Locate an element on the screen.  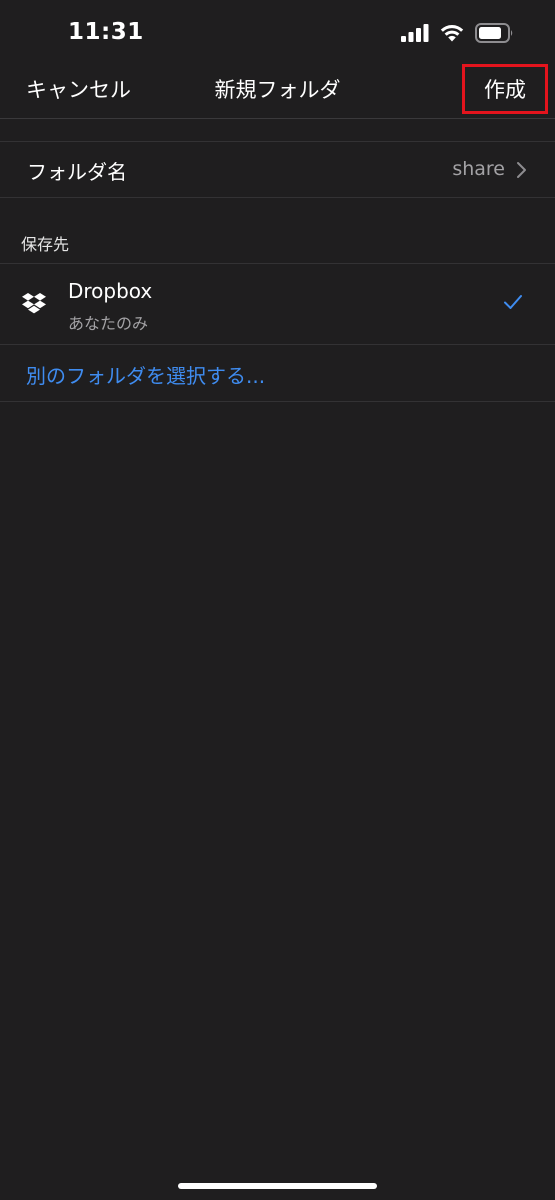
dropbox-subtitle: あなたのみ is located at coordinates (108, 323).